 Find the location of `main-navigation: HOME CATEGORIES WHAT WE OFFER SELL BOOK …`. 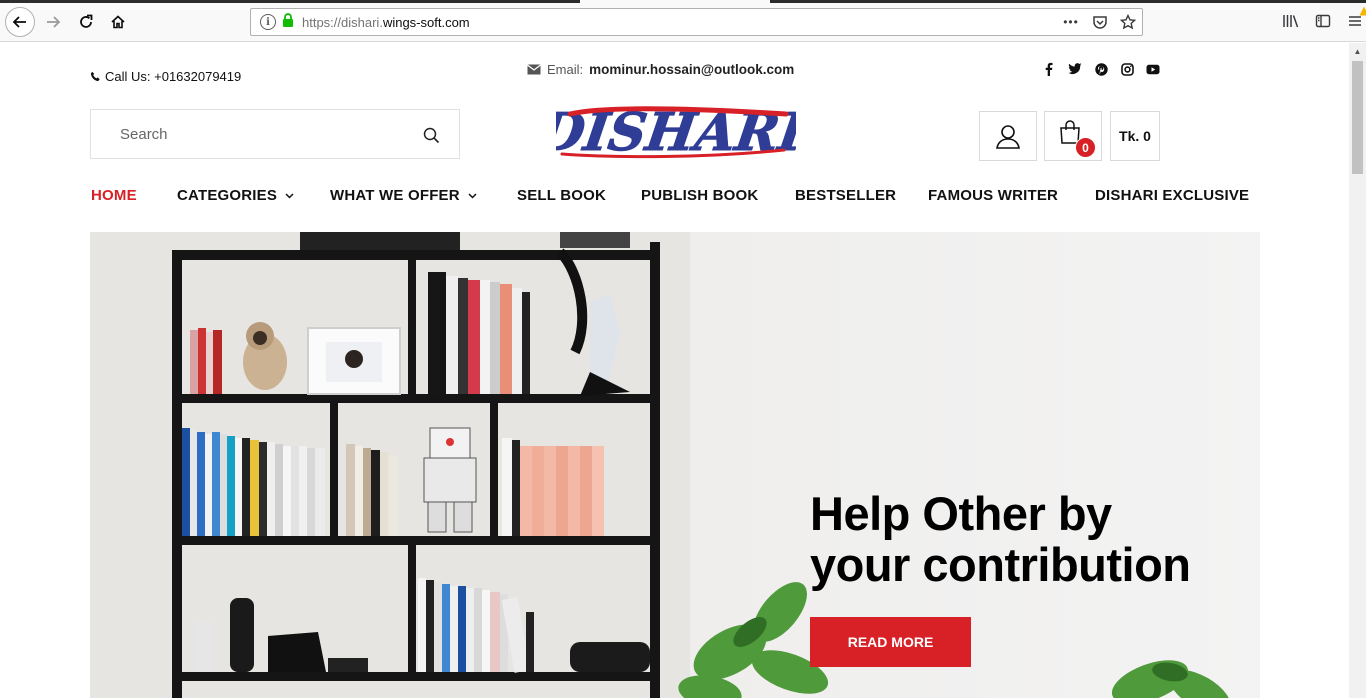

main-navigation: HOME CATEGORIES WHAT WE OFFER SELL BOOK … is located at coordinates (675, 197).